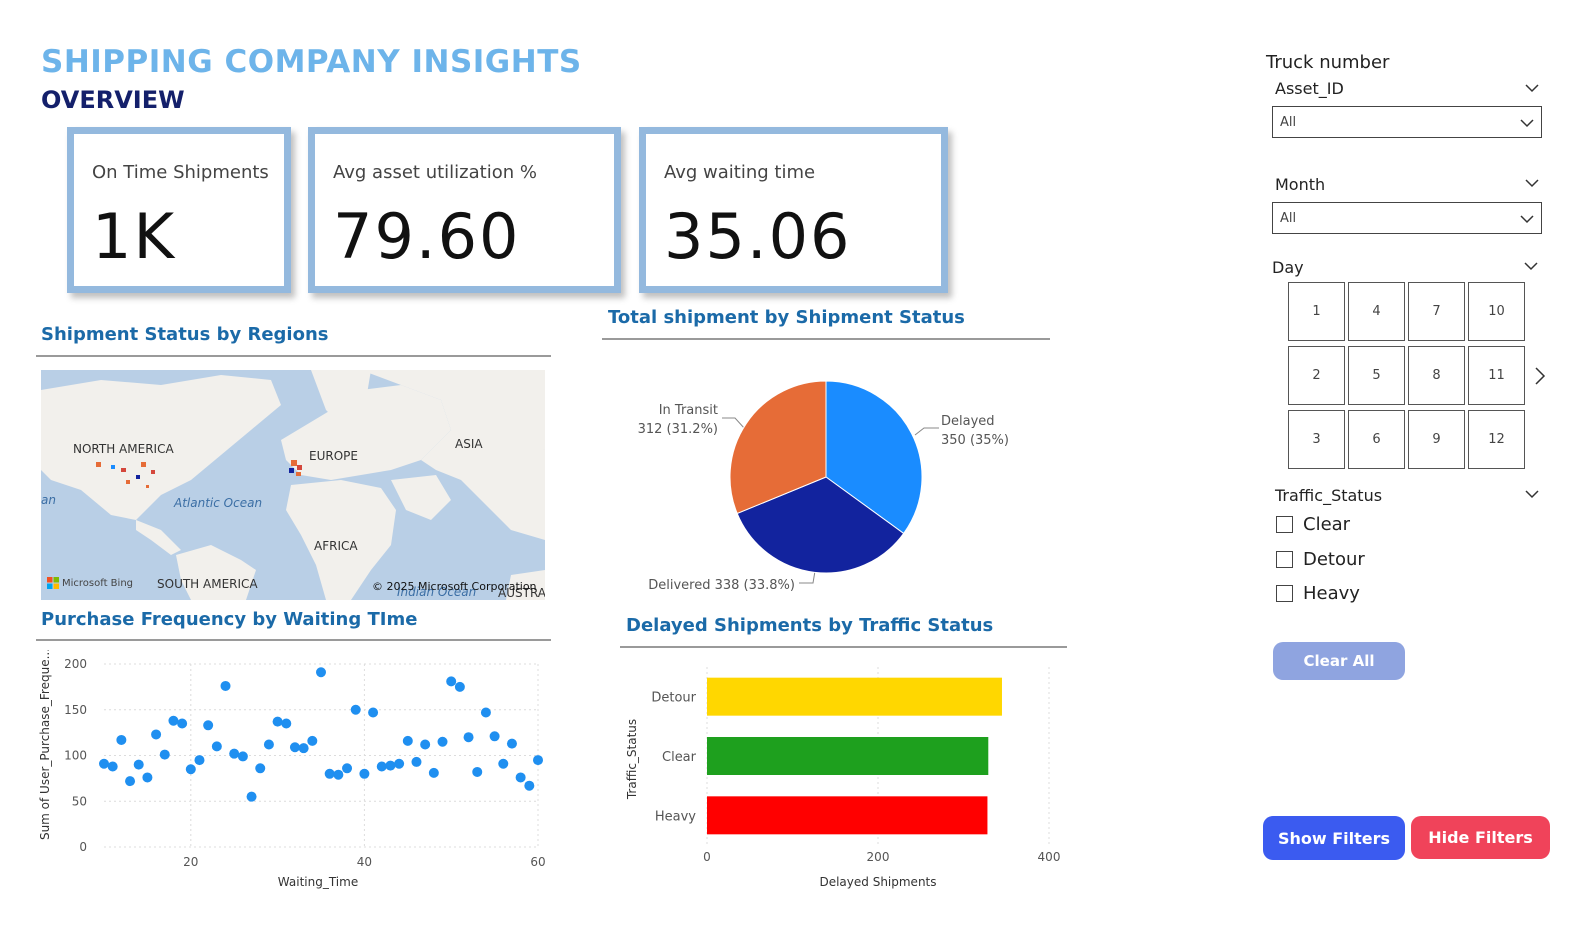  Describe the element at coordinates (1316, 439) in the screenshot. I see `day-tile: 3` at that location.